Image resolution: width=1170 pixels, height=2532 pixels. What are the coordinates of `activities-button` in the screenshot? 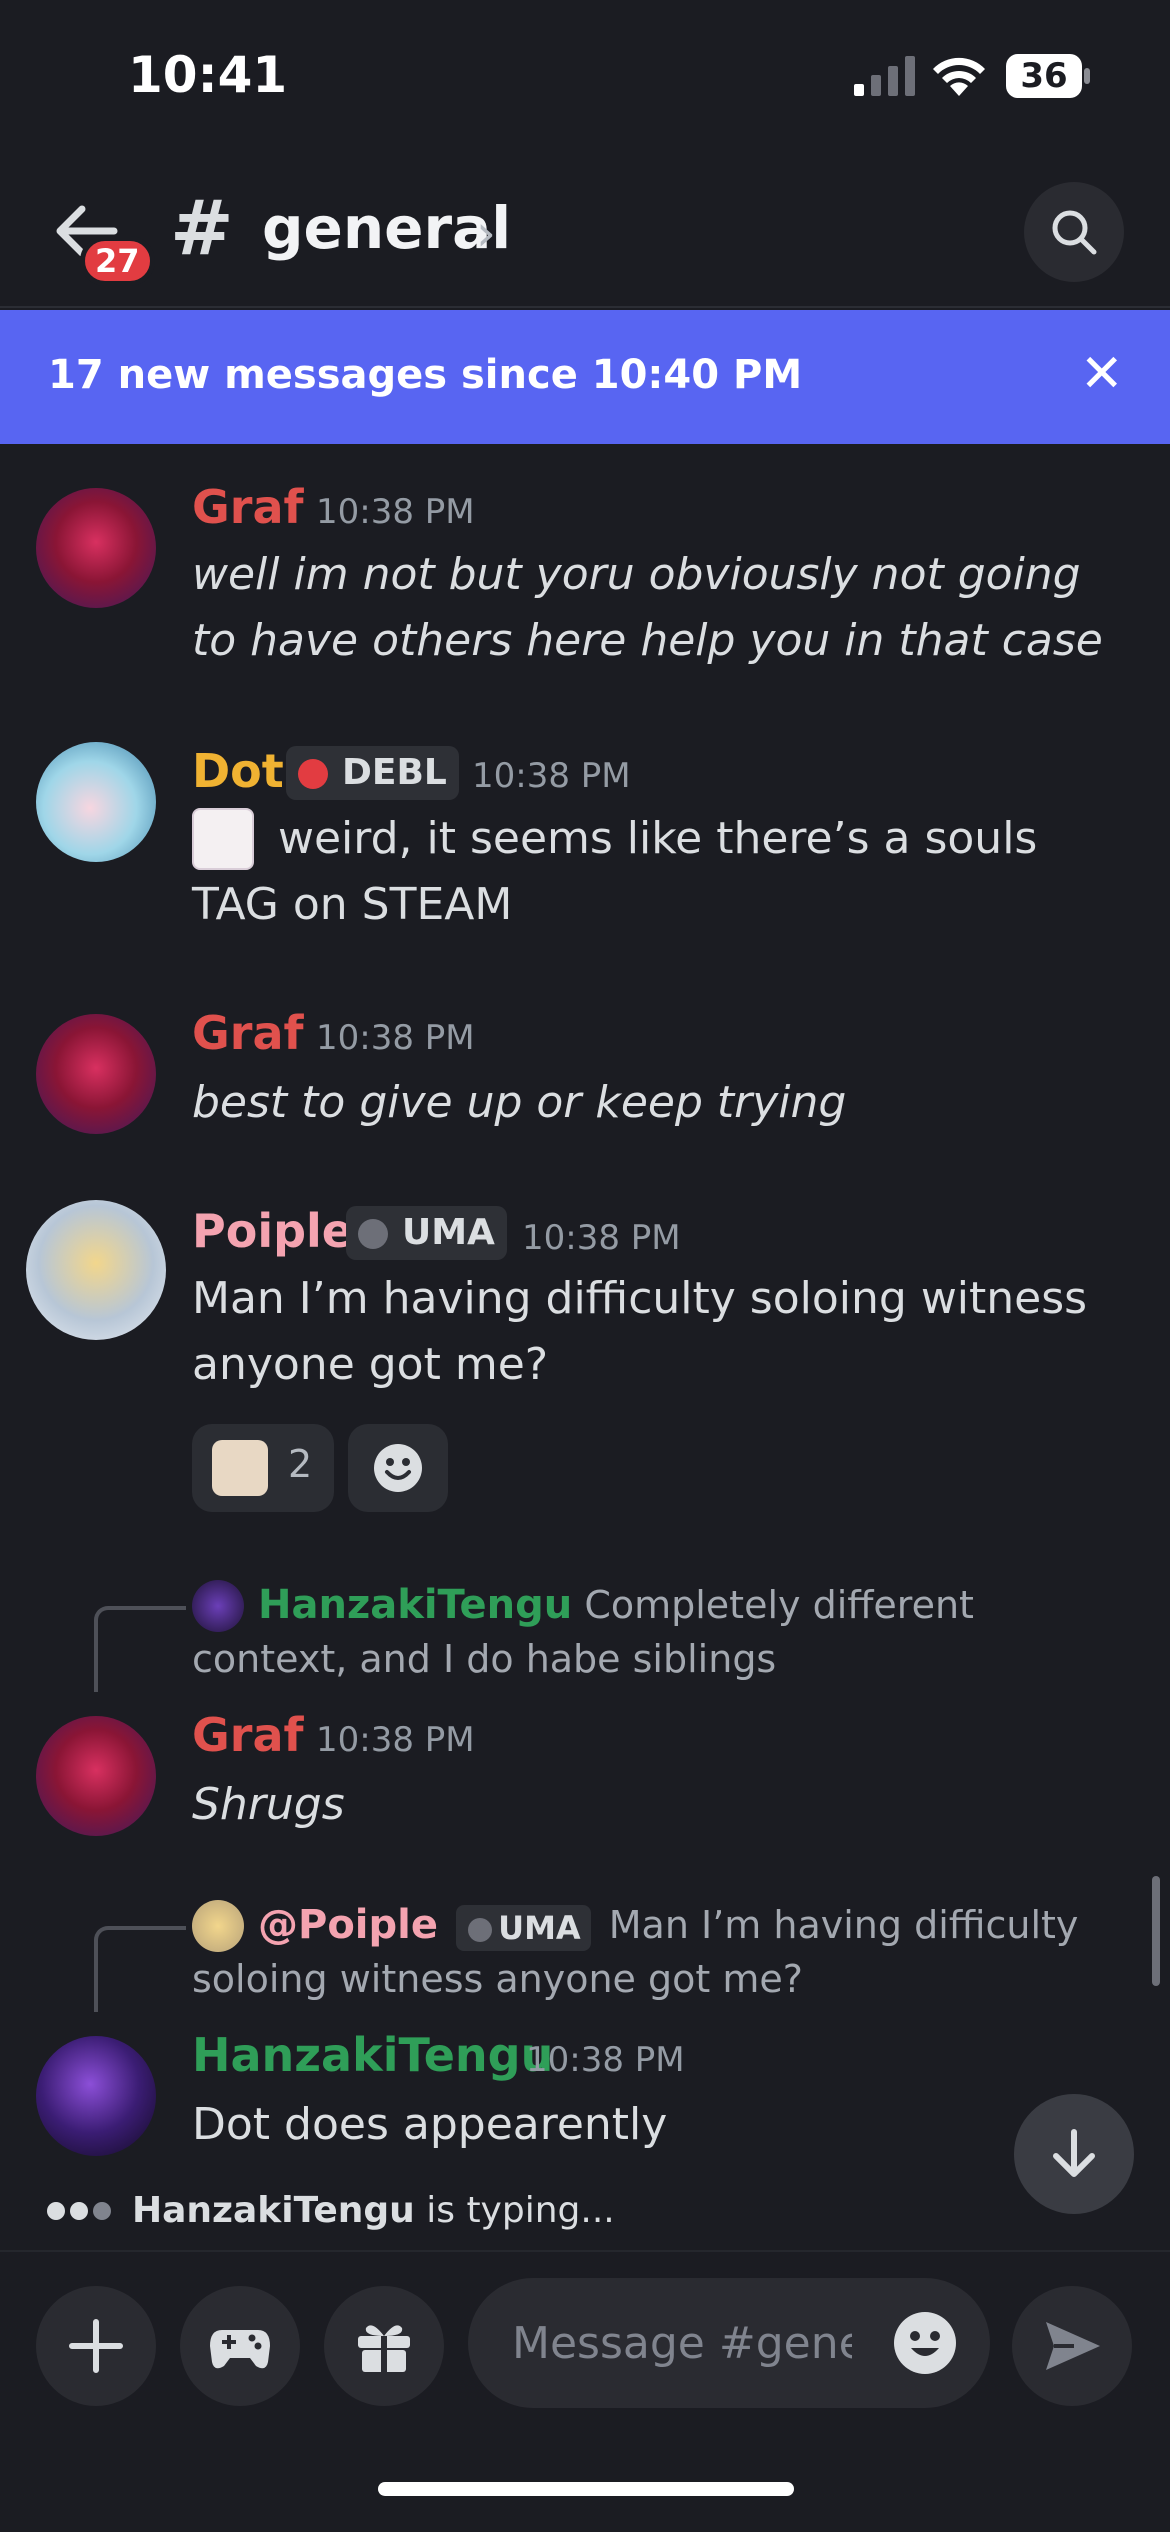 It's located at (240, 2346).